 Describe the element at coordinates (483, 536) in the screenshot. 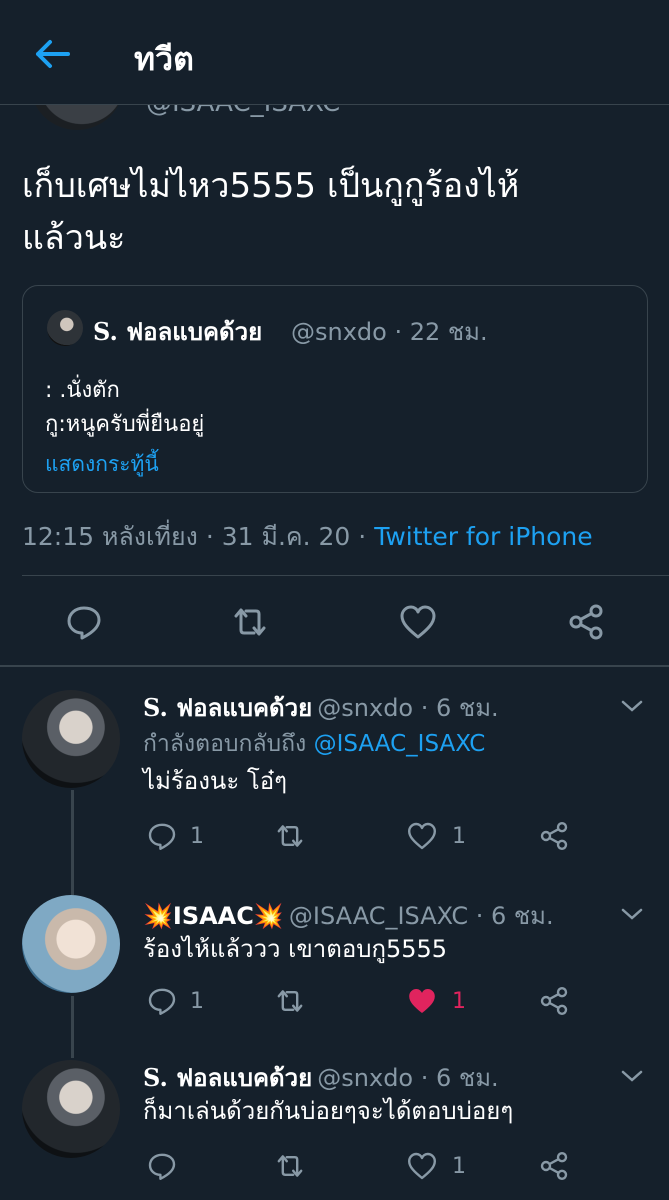

I see `source-link: Twitter for iPhone` at that location.